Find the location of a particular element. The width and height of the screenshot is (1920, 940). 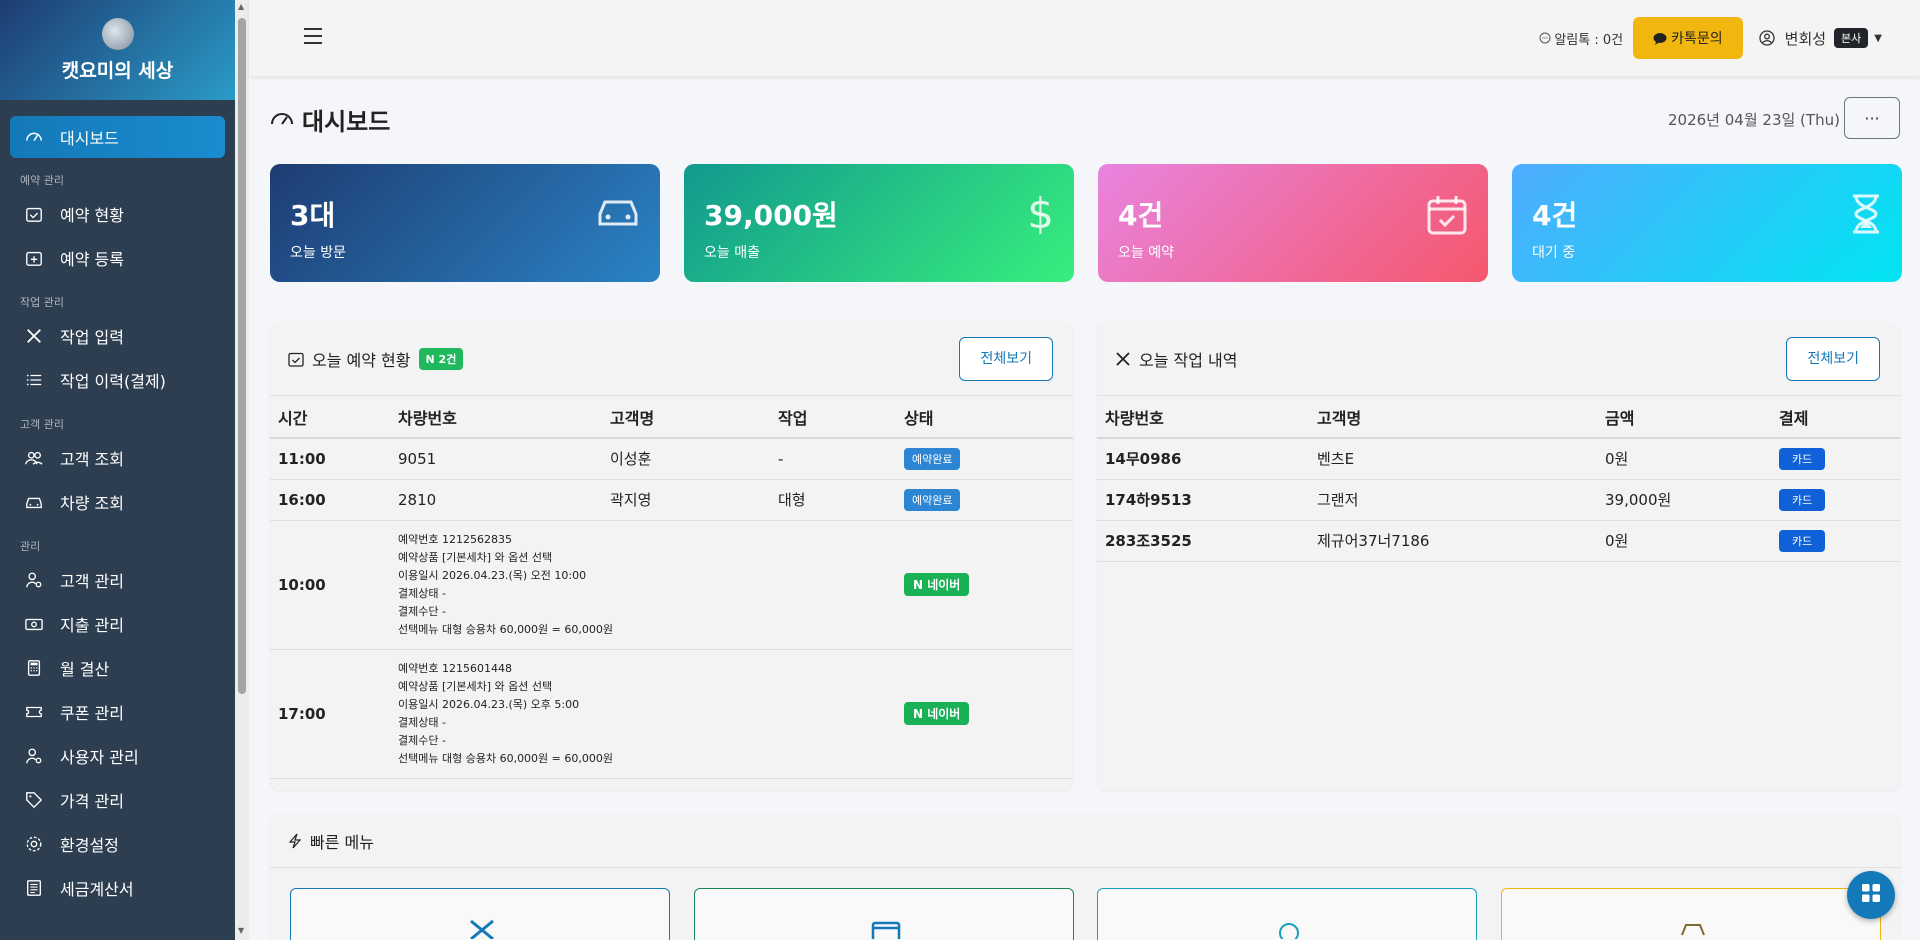

scroll-down-arrow-icon: ▼ is located at coordinates (241, 930).